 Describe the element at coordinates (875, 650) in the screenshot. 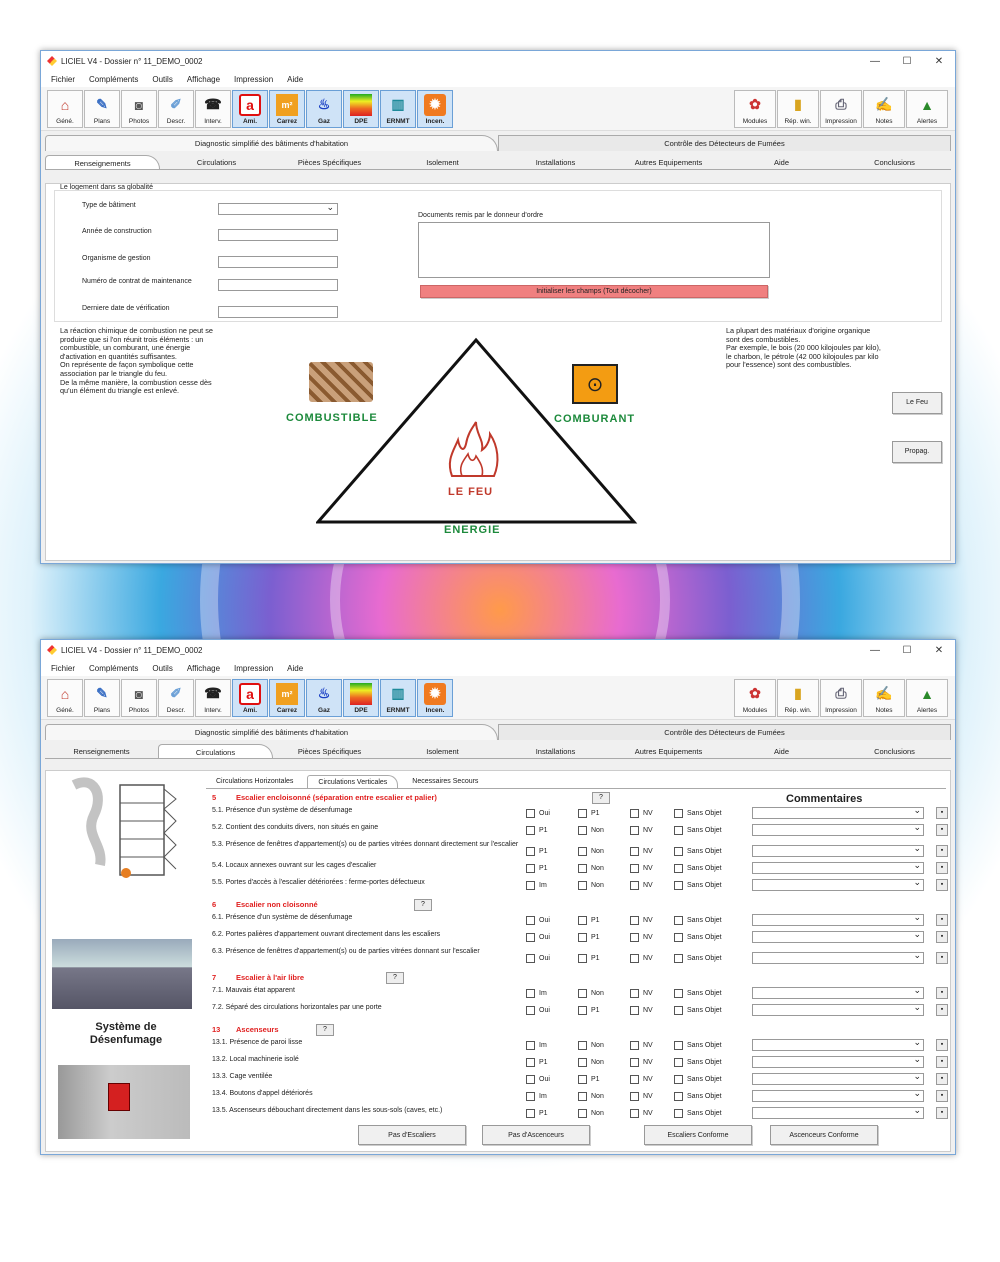

I see `minimize-button: —` at that location.